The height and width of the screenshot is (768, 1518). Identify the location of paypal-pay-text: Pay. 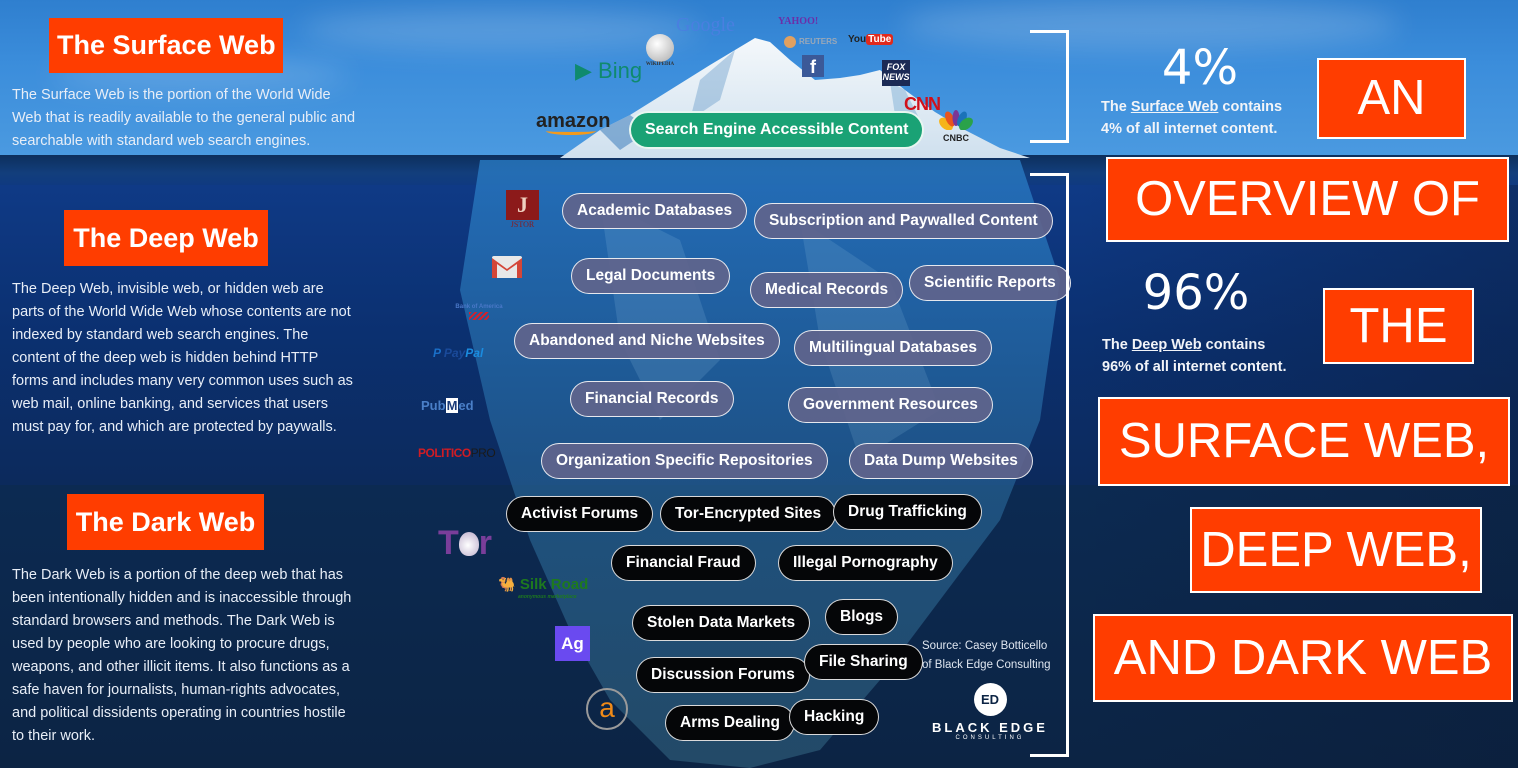
(454, 353).